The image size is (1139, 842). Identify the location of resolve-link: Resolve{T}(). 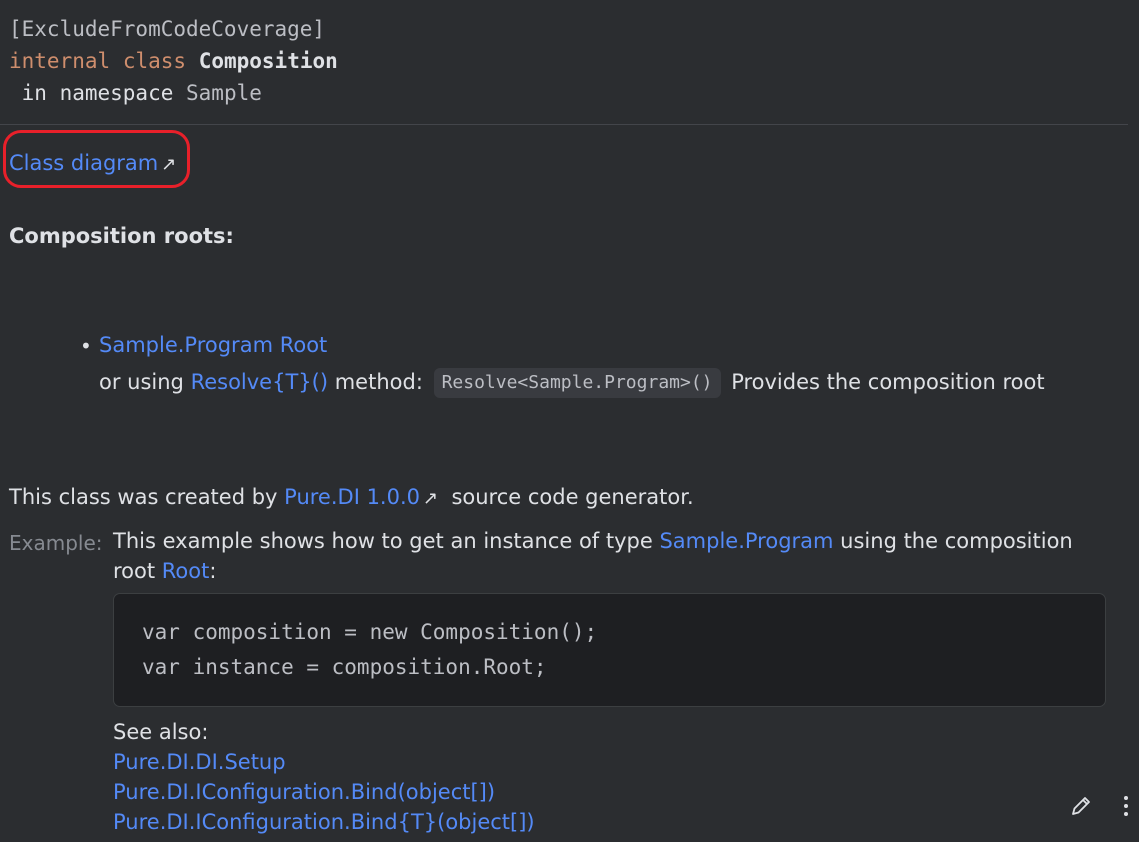
(259, 382).